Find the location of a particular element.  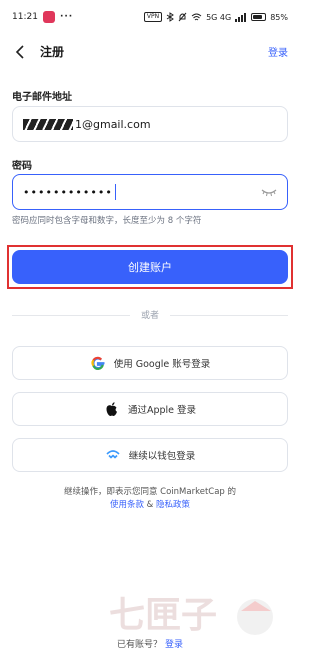

password-field: •••••••••••• is located at coordinates (150, 192).